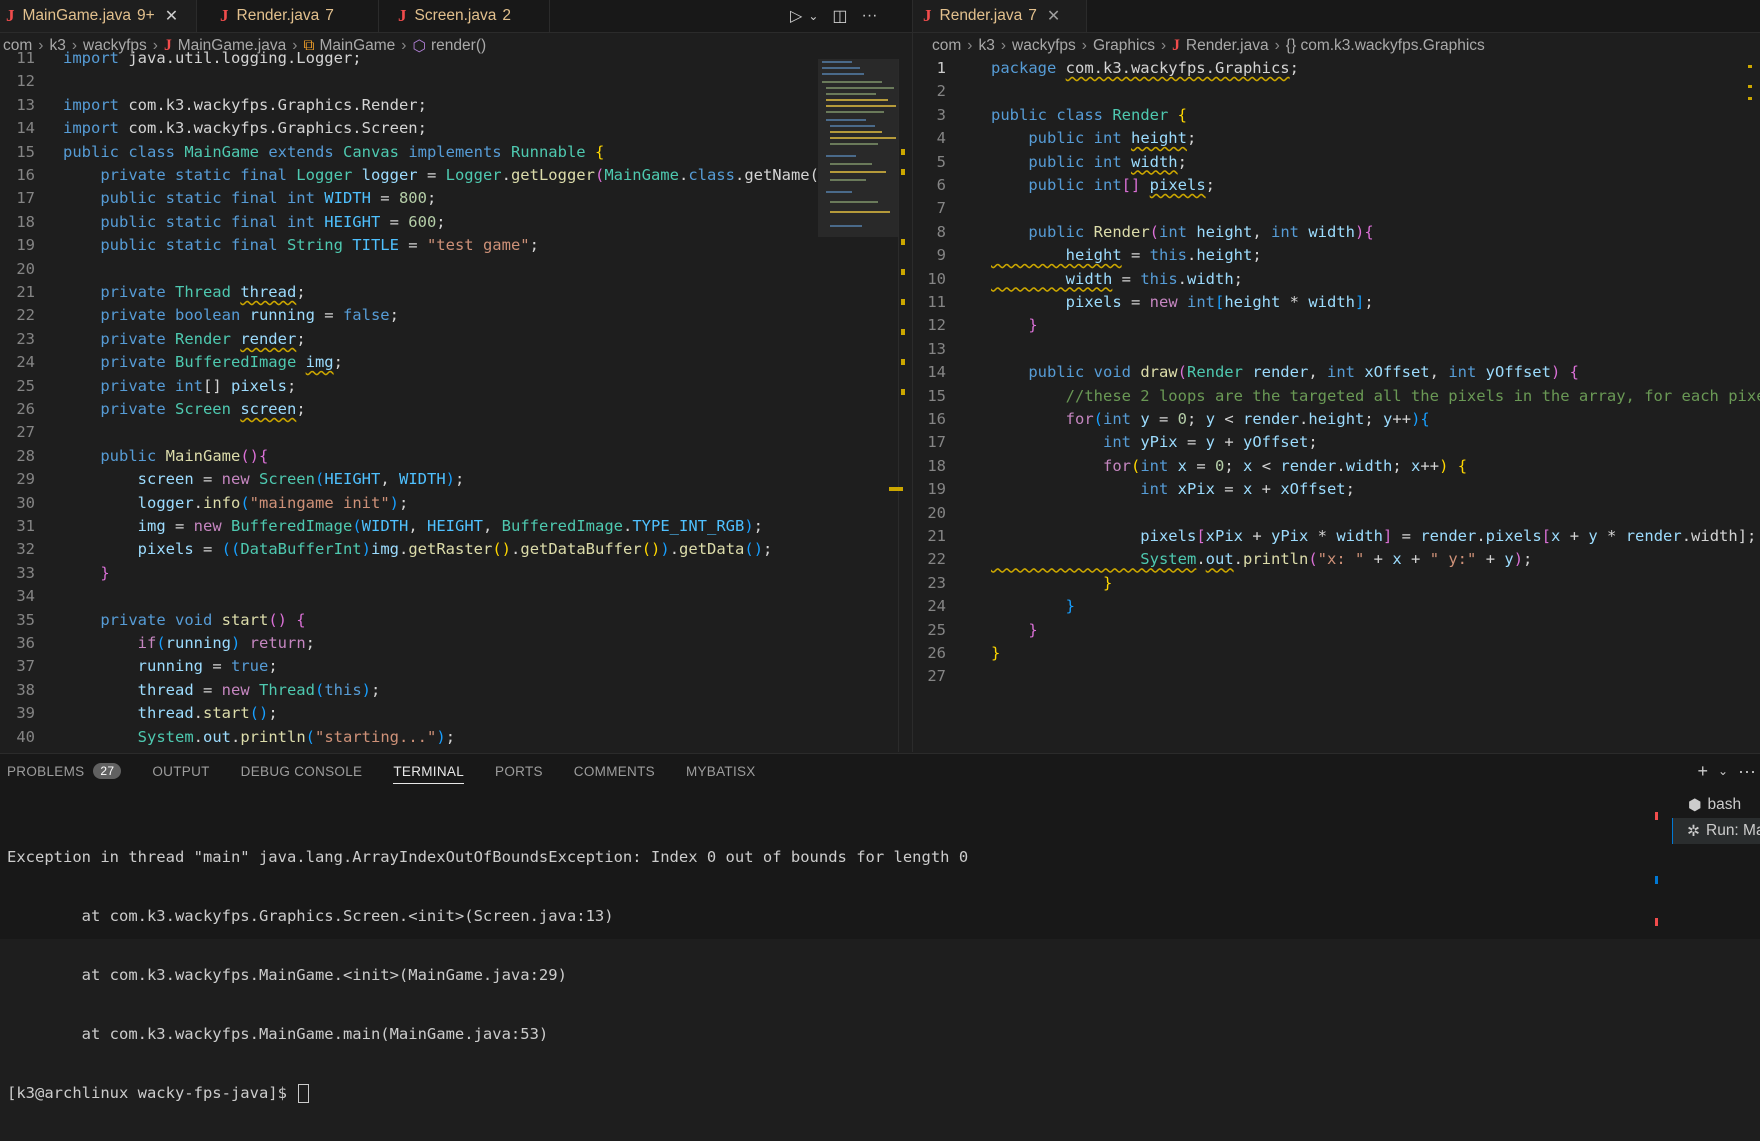 The height and width of the screenshot is (1141, 1760). I want to click on code-line: 5 public int width;, so click(1329, 162).